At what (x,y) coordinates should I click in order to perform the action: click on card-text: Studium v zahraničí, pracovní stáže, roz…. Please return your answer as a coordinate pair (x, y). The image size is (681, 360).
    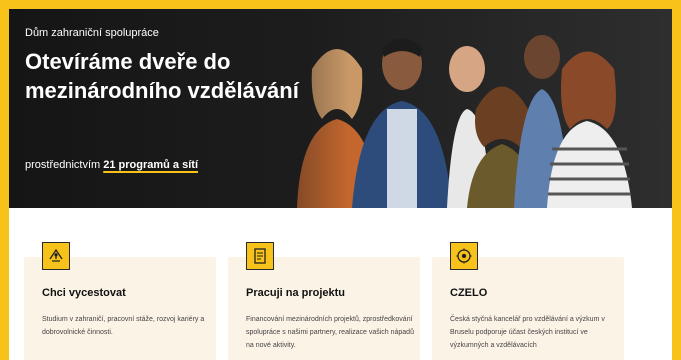
    Looking at the image, I should click on (123, 326).